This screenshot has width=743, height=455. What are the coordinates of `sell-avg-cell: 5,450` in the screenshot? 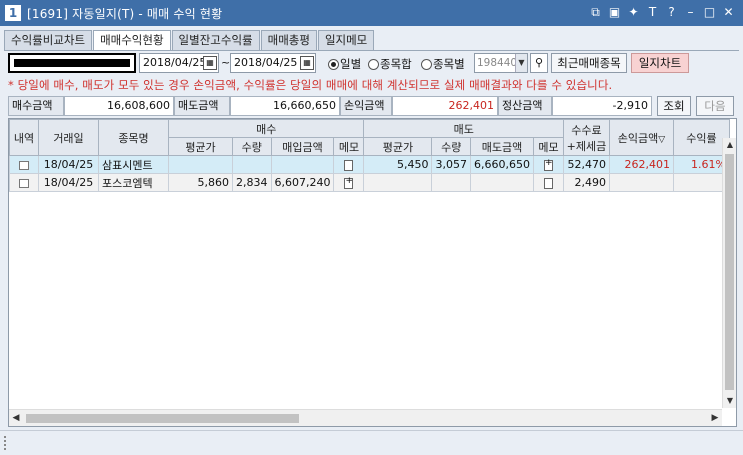 It's located at (398, 164).